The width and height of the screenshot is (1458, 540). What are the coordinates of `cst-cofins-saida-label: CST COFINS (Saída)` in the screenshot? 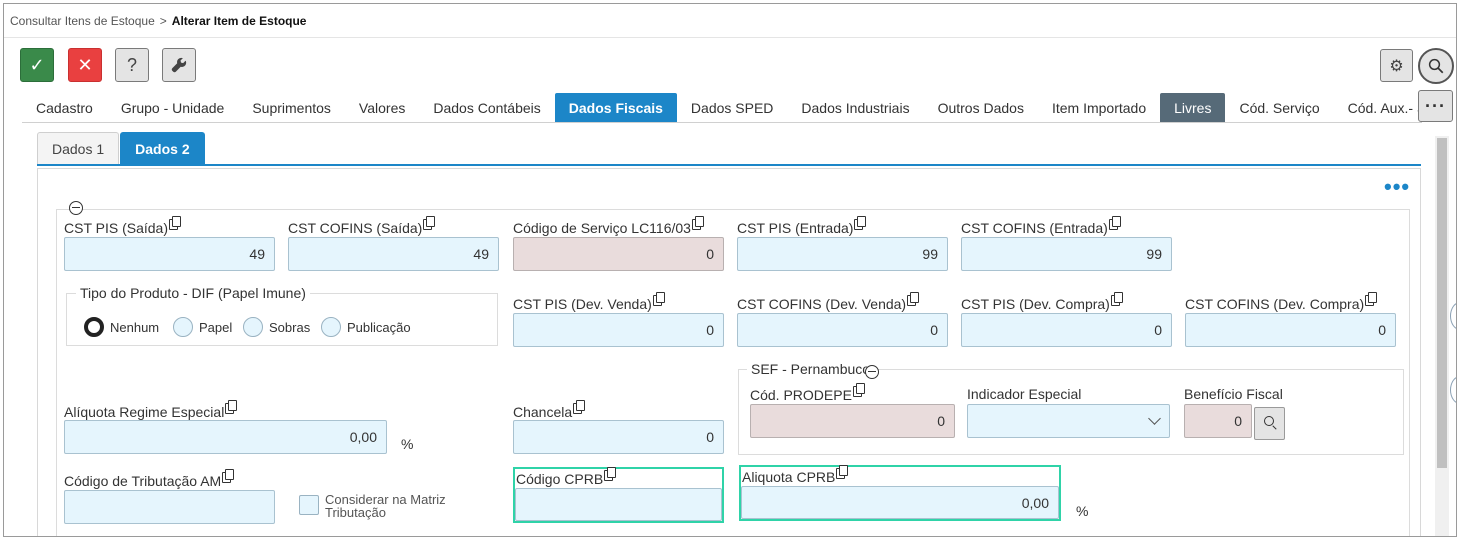 It's located at (362, 226).